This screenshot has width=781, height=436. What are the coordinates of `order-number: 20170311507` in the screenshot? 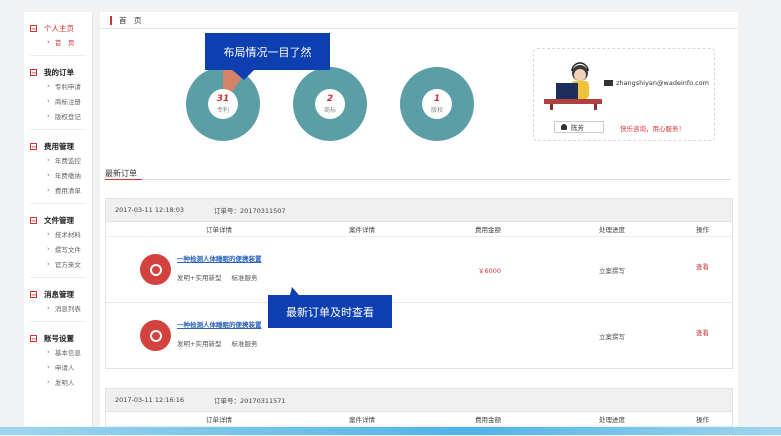 It's located at (263, 211).